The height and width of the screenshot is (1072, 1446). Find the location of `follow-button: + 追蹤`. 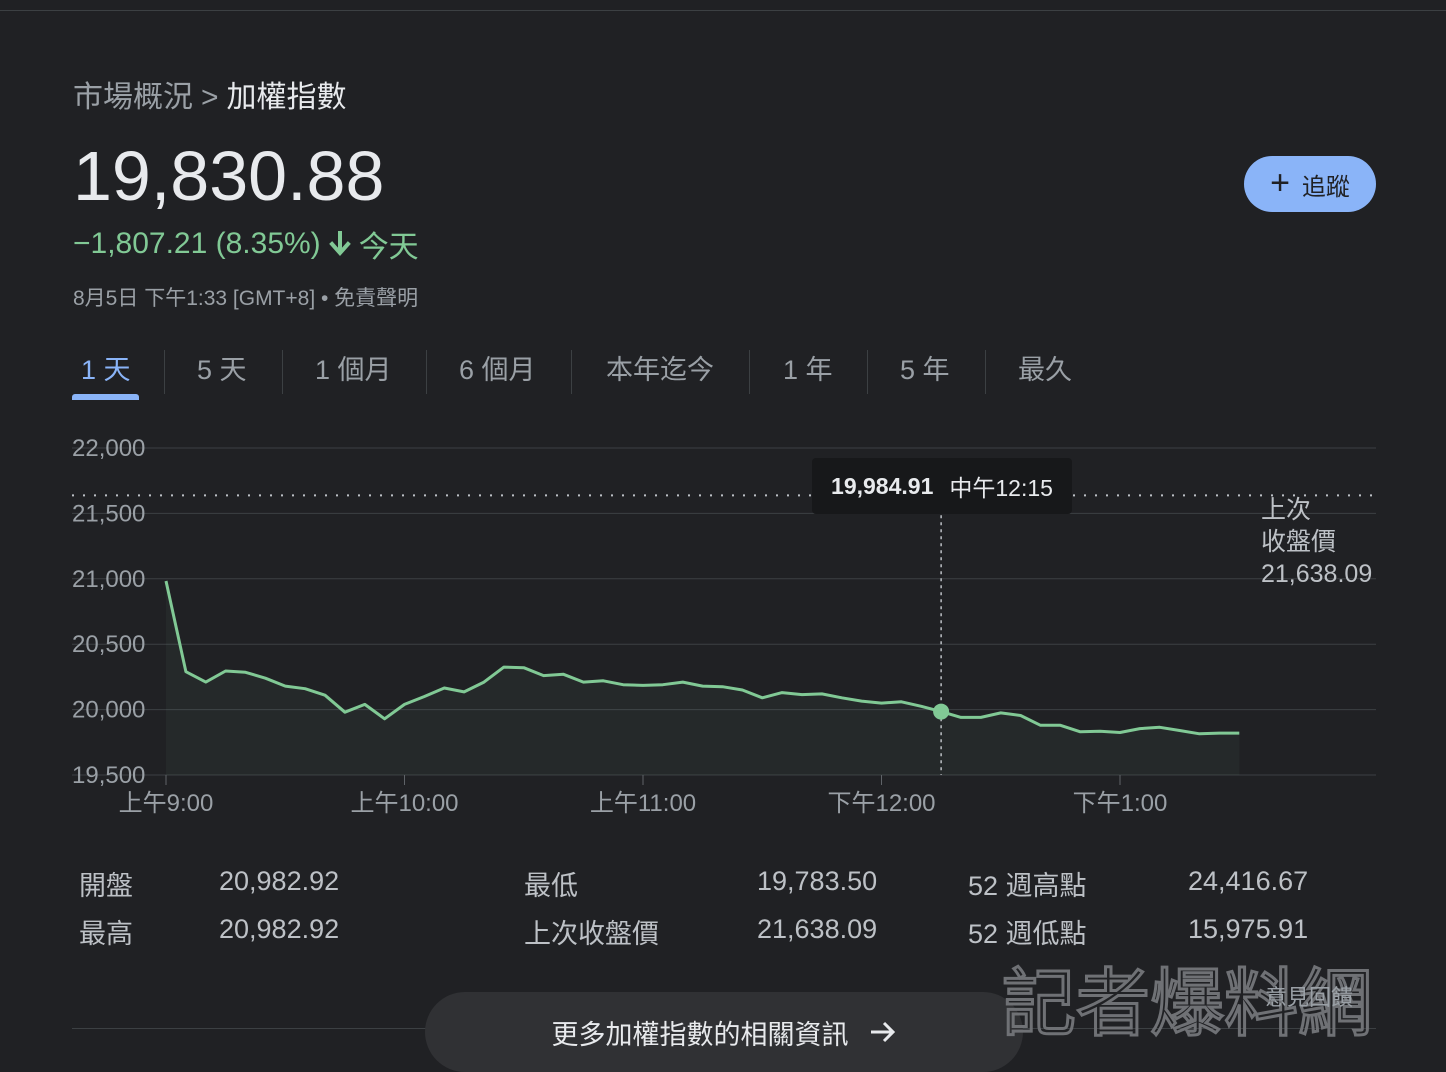

follow-button: + 追蹤 is located at coordinates (1310, 184).